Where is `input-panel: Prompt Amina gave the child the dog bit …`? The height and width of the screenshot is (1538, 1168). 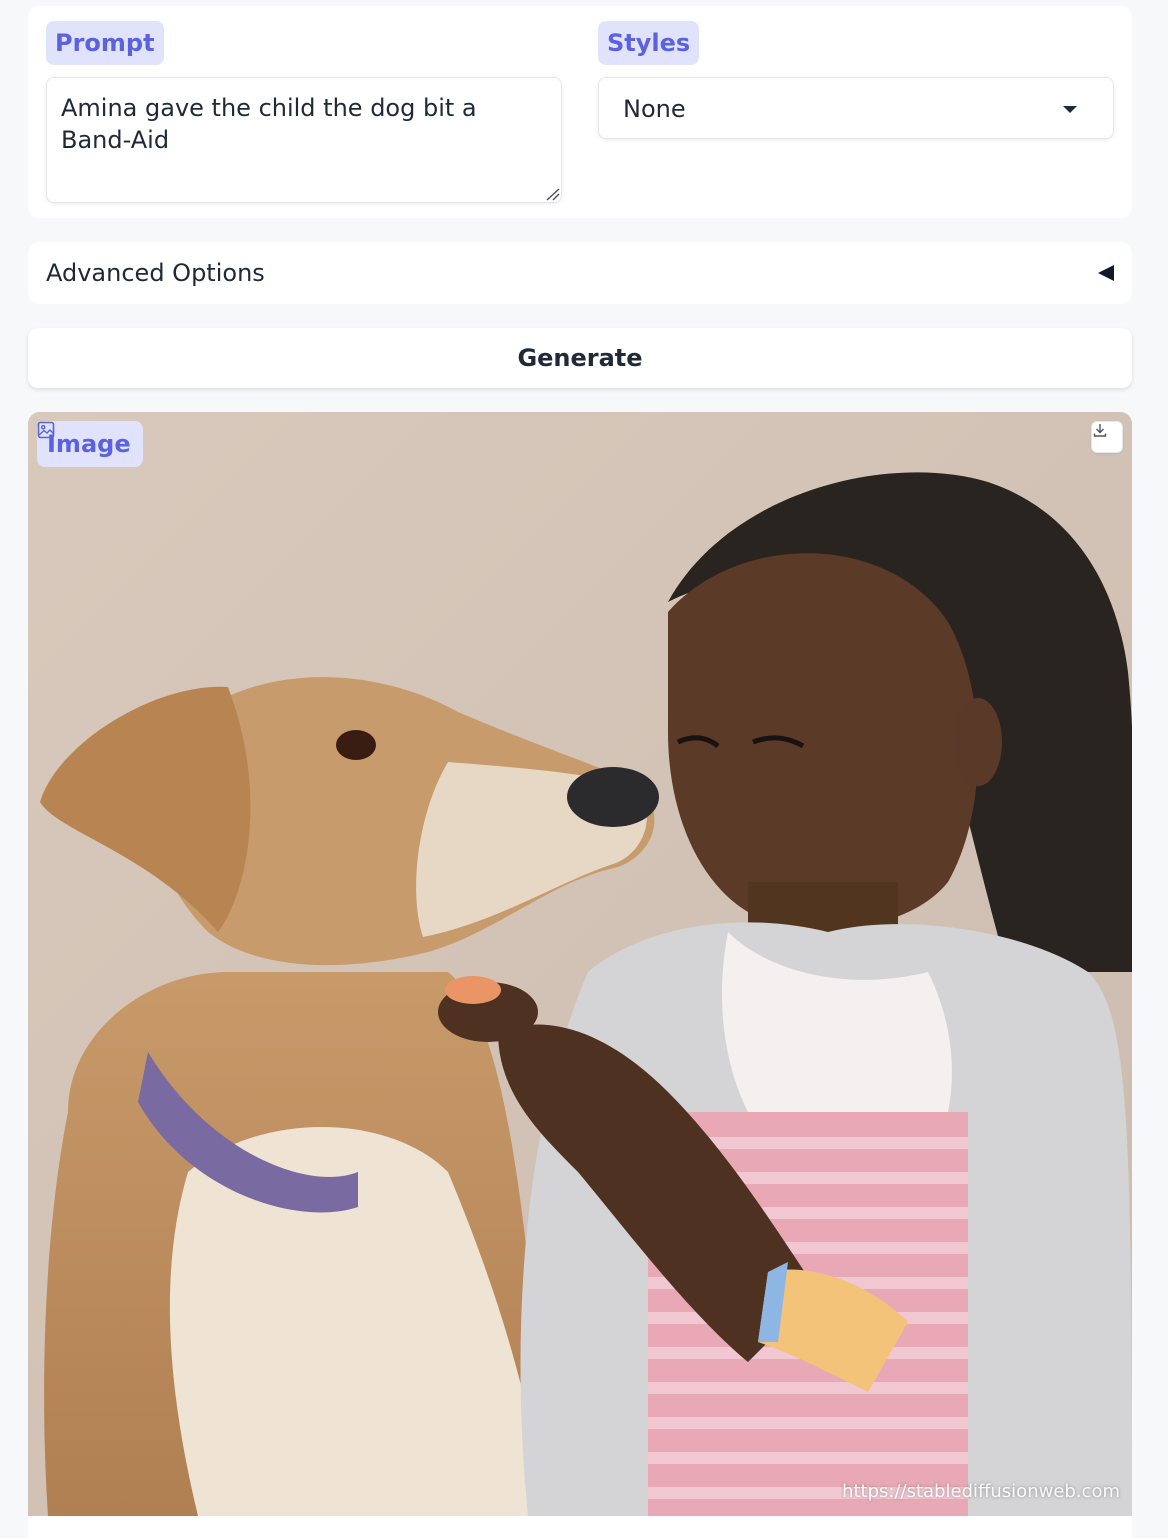 input-panel: Prompt Amina gave the child the dog bit … is located at coordinates (580, 112).